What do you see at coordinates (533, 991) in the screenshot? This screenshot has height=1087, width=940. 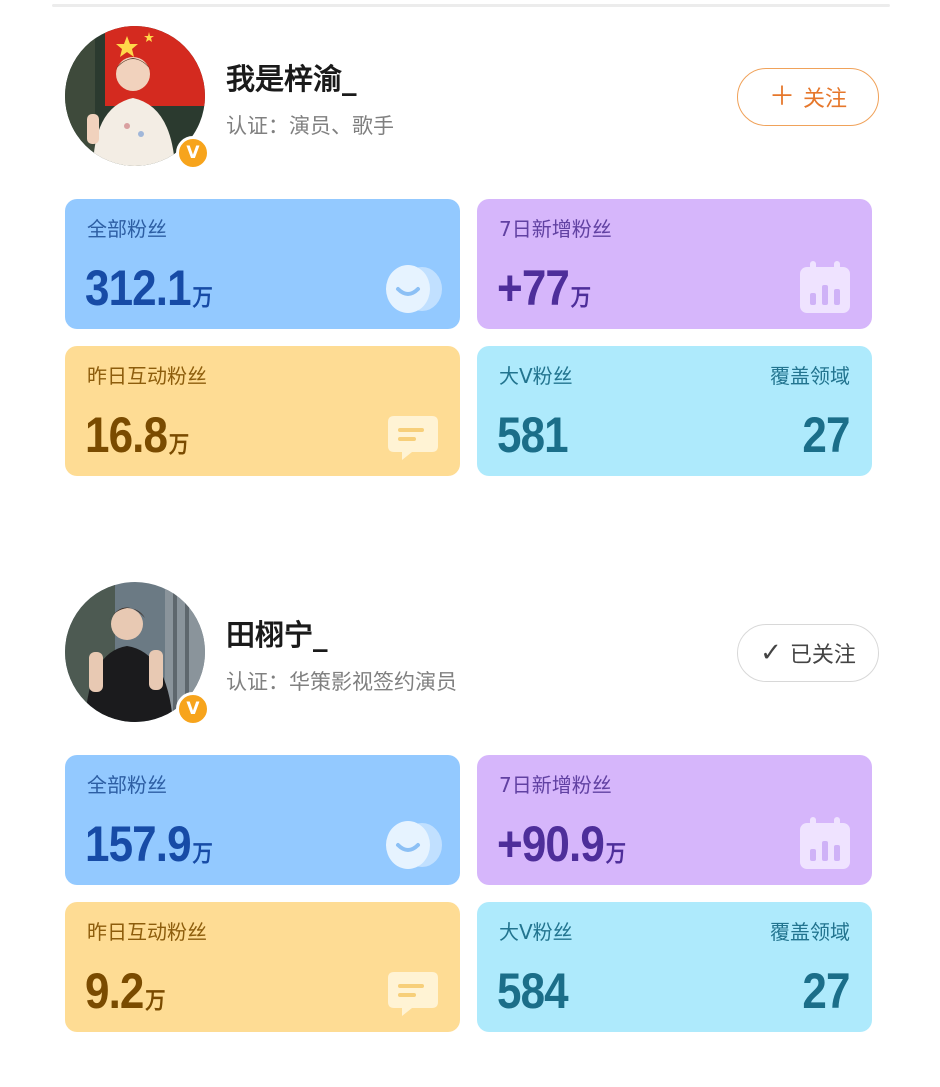 I see `stat-value: 584` at bounding box center [533, 991].